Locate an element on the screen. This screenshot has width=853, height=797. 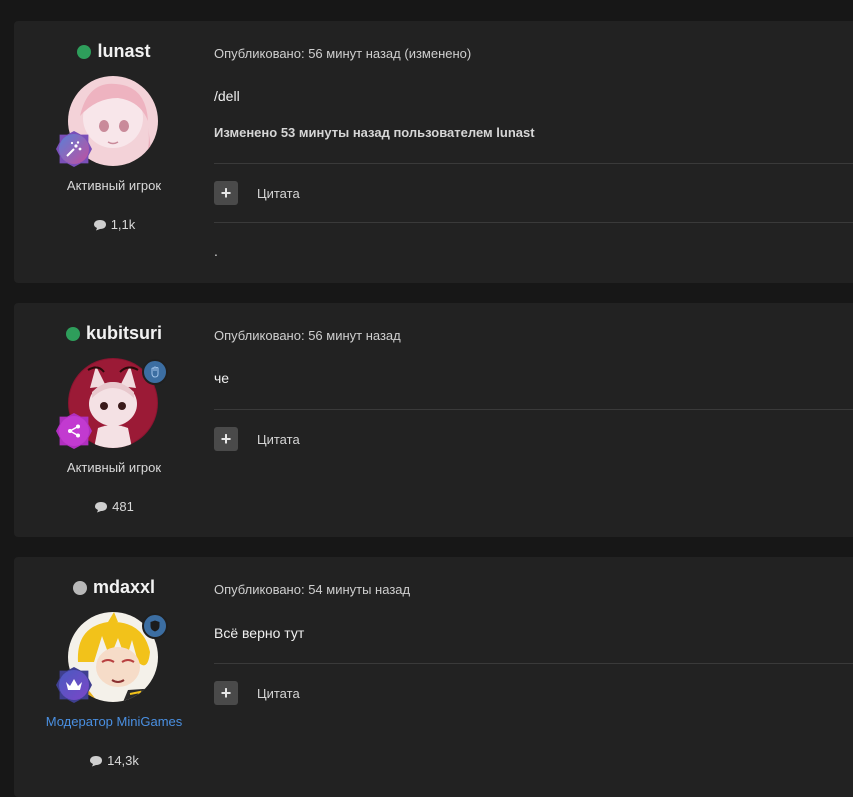
post-author: mdaxxl Модератор MiniGames 14,3k is located at coordinates (114, 677).